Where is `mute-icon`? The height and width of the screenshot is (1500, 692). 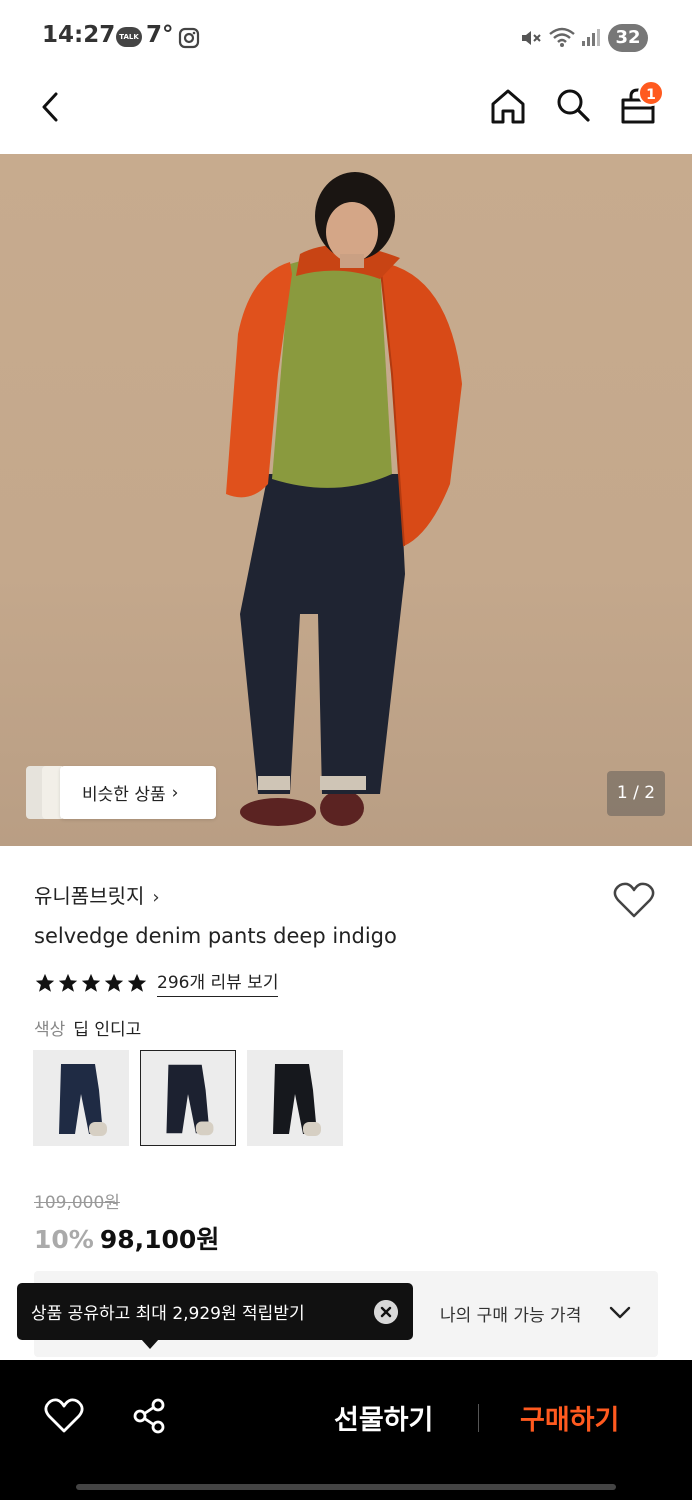 mute-icon is located at coordinates (531, 38).